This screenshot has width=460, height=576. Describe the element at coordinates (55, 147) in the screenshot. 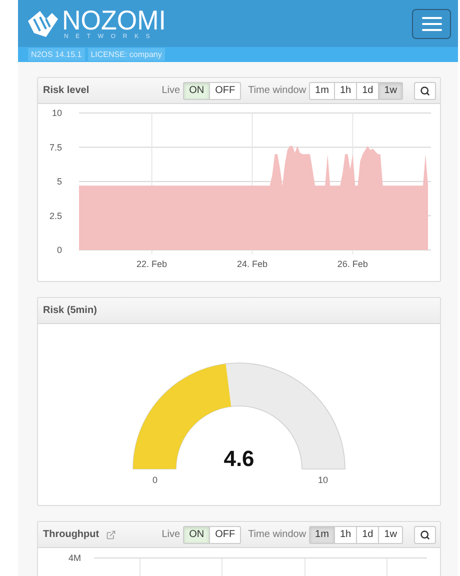

I see `y-axis-label: 7.5` at that location.